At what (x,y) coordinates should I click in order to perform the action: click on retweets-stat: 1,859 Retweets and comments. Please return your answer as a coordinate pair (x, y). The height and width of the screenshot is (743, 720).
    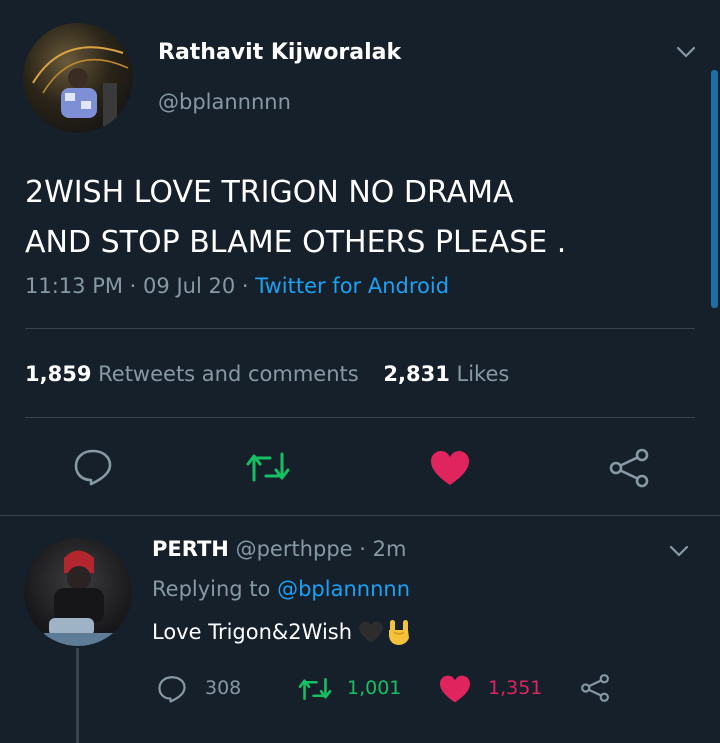
    Looking at the image, I should click on (195, 374).